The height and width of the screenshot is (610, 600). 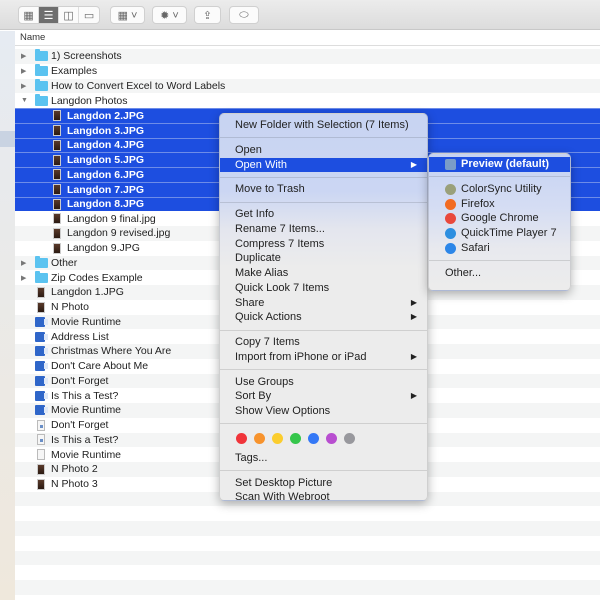 I want to click on open-with-google-chrome: Google Chrome, so click(x=499, y=218).